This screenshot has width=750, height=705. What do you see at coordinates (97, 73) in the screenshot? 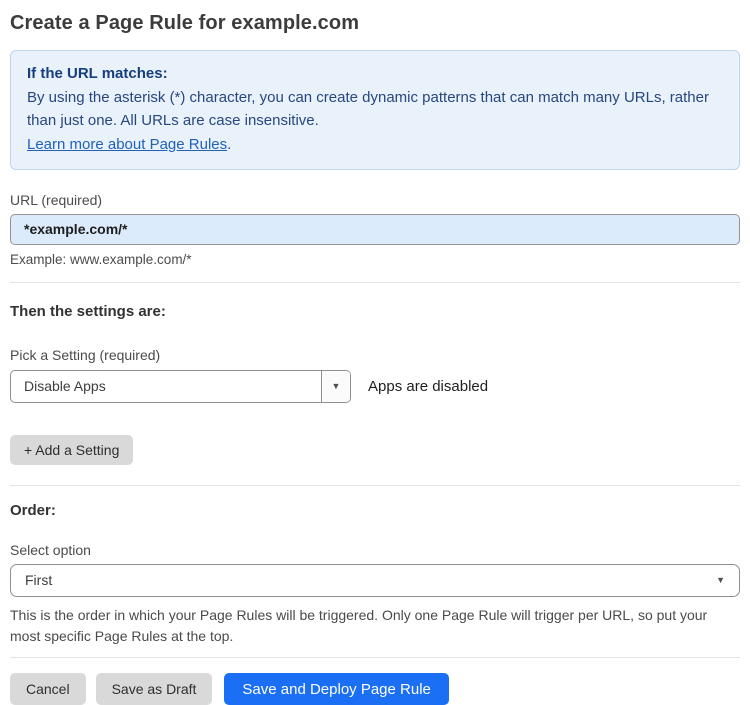
I see `info-box-heading: If the URL matches:` at bounding box center [97, 73].